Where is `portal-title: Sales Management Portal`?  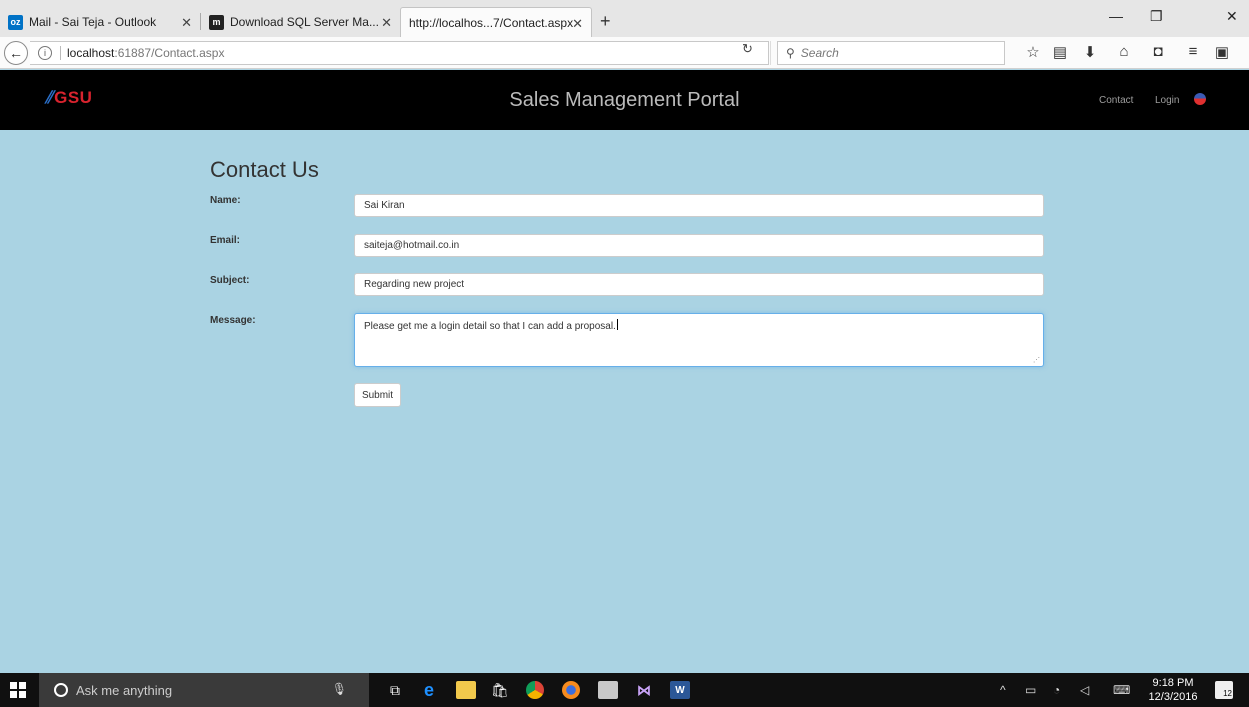
portal-title: Sales Management Portal is located at coordinates (624, 100).